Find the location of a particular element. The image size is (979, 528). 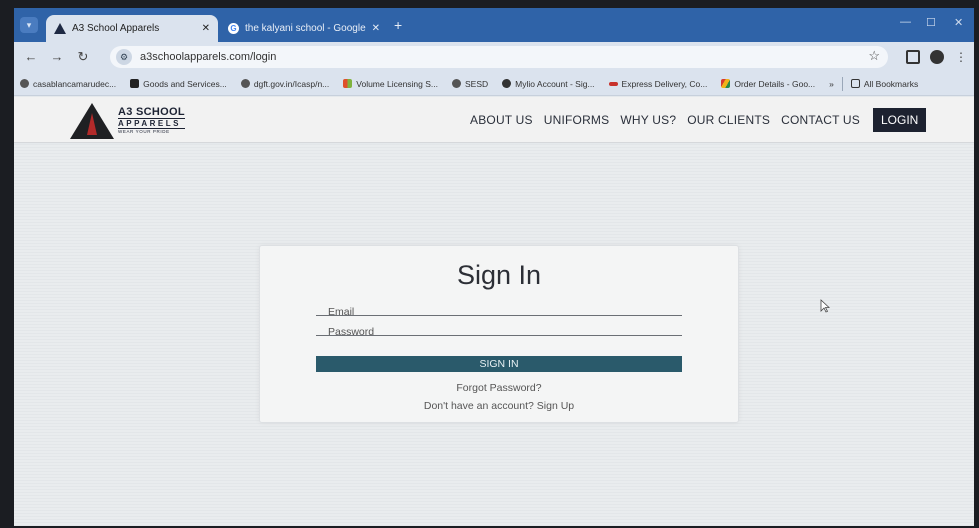

email-field is located at coordinates (499, 310).